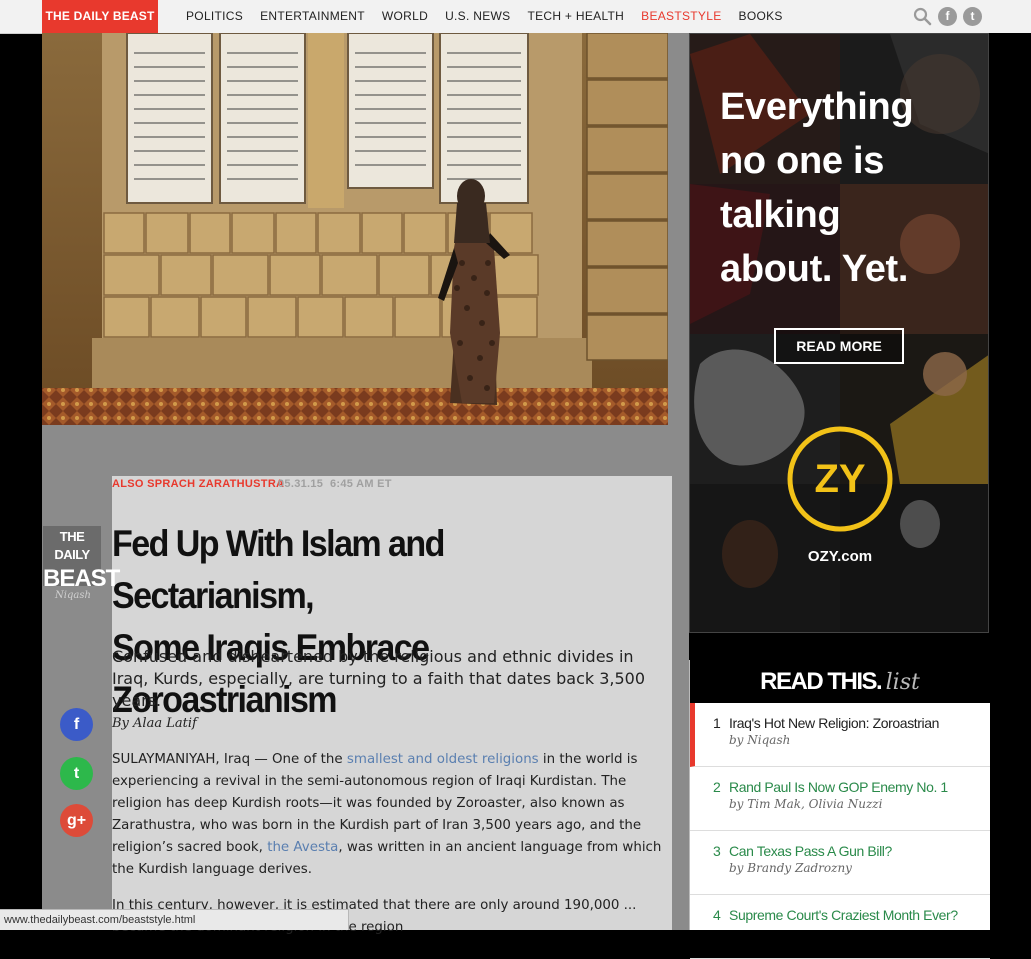 The image size is (1031, 959). I want to click on link-the-avesta: the Avesta, so click(302, 847).